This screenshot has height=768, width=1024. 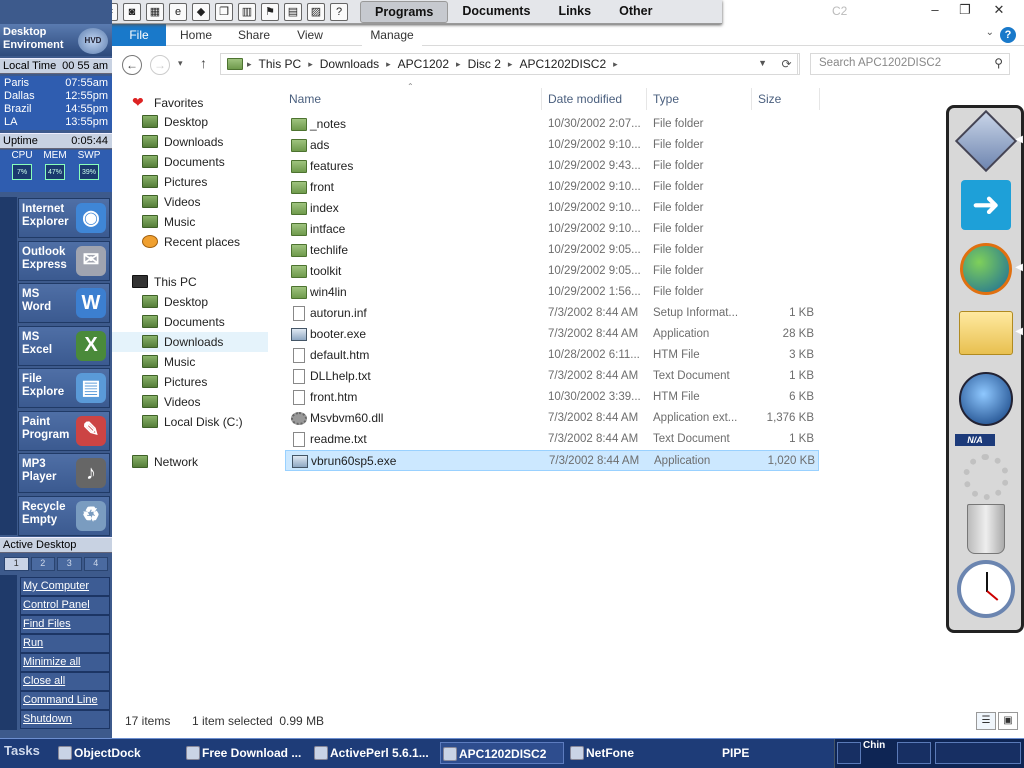 I want to click on close-button: ✕, so click(x=999, y=11).